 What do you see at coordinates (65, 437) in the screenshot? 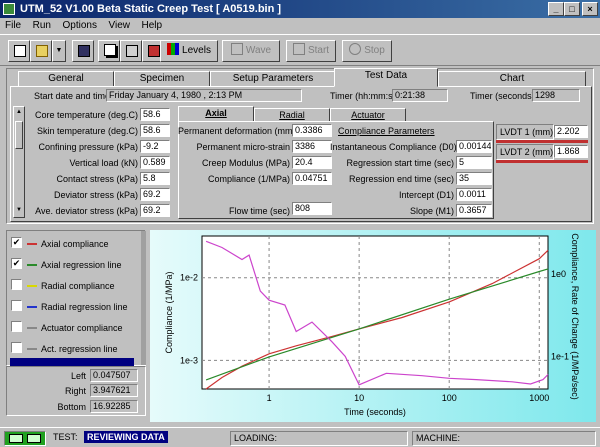
I see `test-status-label: TEST:` at bounding box center [65, 437].